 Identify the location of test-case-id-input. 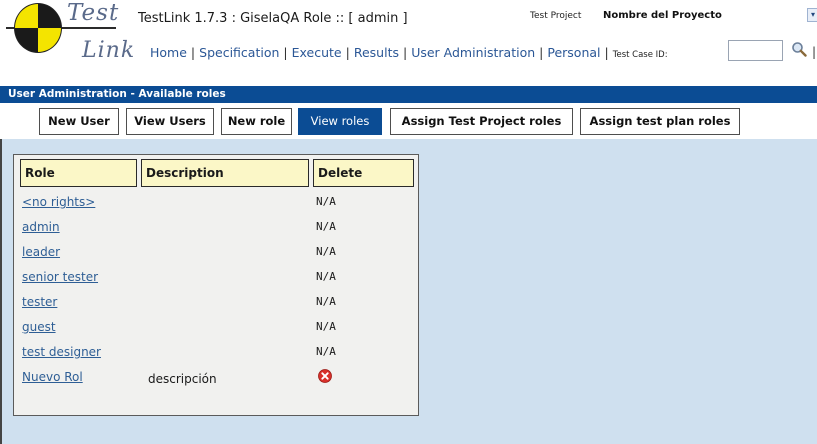
(755, 50).